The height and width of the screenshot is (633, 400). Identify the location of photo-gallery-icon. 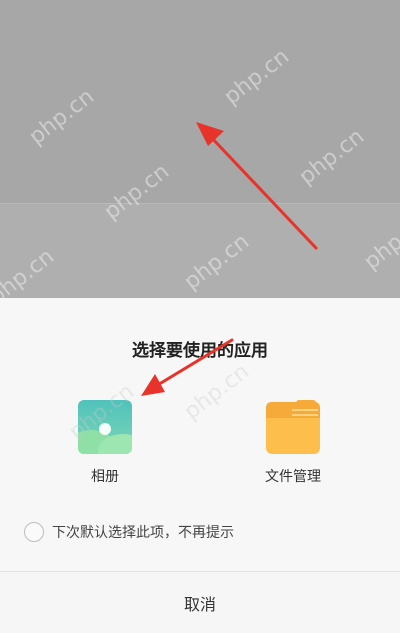
(105, 427).